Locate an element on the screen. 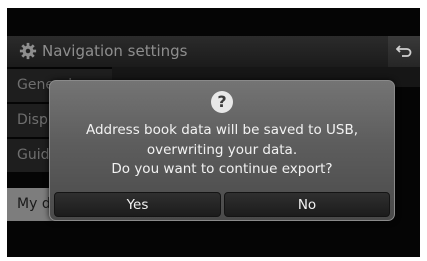 The height and width of the screenshot is (261, 427). dialog-message-line: Address book data will be saved to USB, is located at coordinates (221, 130).